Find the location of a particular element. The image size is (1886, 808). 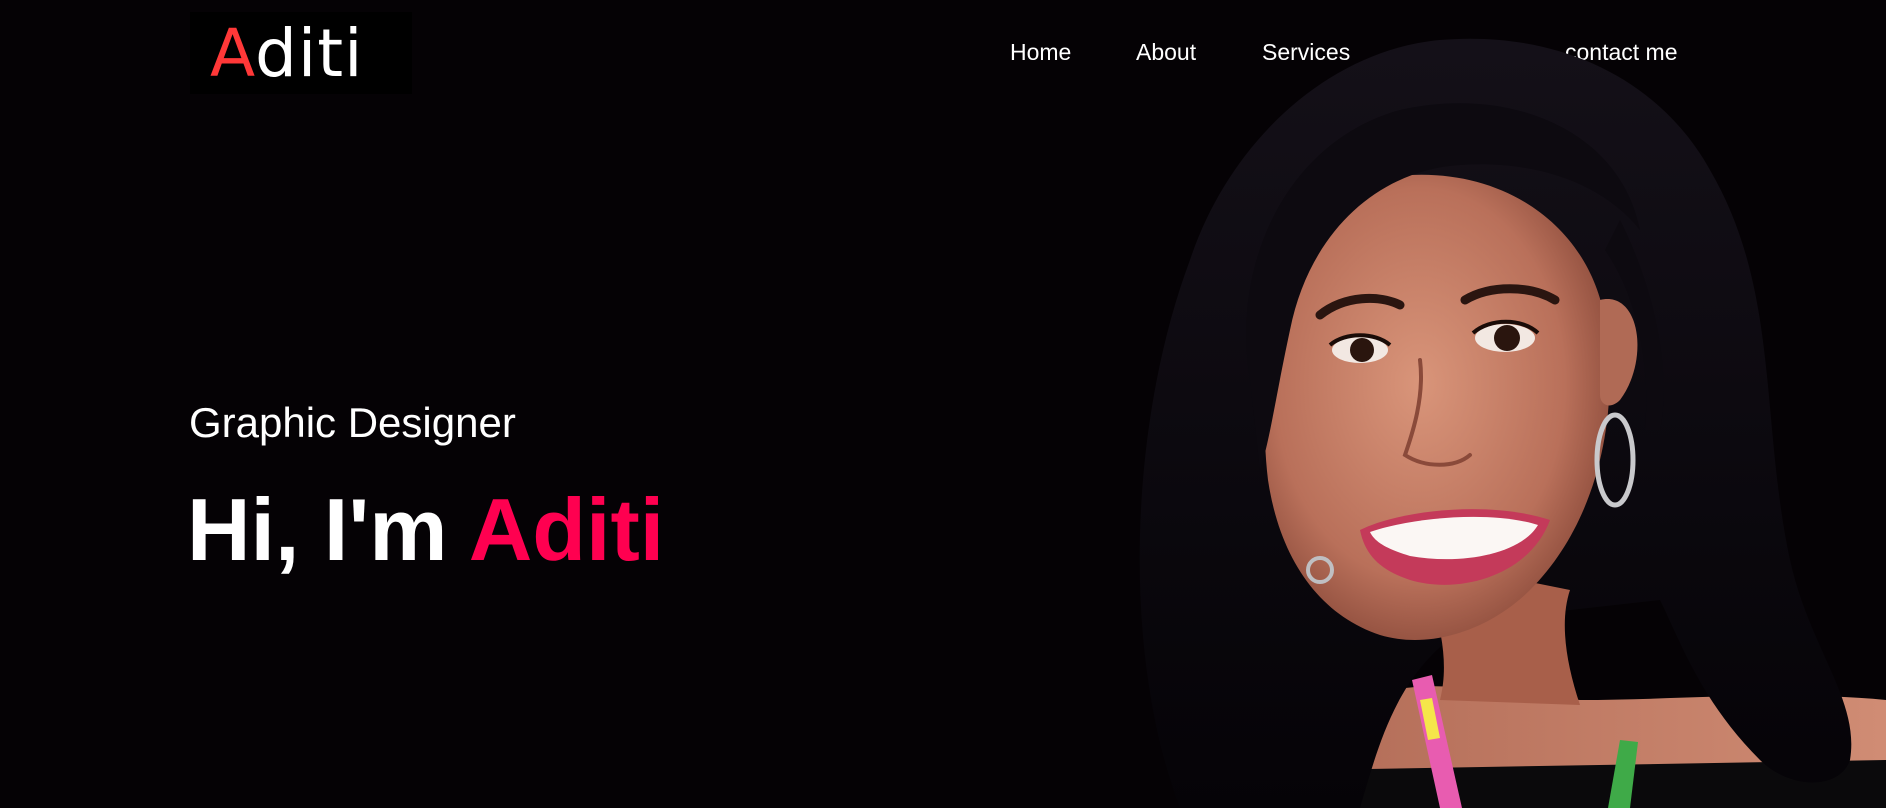

logo-rest: diti is located at coordinates (309, 53).